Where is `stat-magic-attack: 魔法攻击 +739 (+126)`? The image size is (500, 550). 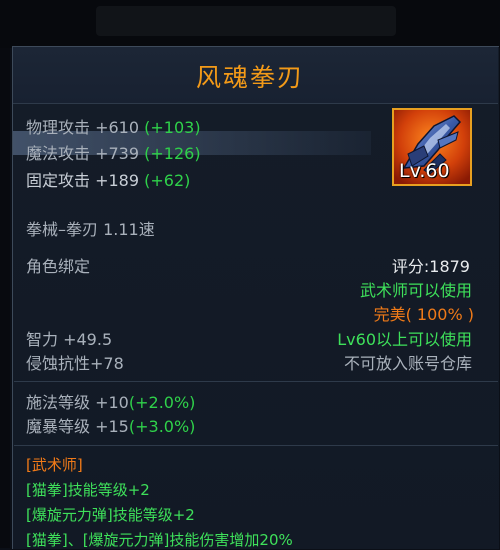
stat-magic-attack: 魔法攻击 +739 (+126) is located at coordinates (113, 154).